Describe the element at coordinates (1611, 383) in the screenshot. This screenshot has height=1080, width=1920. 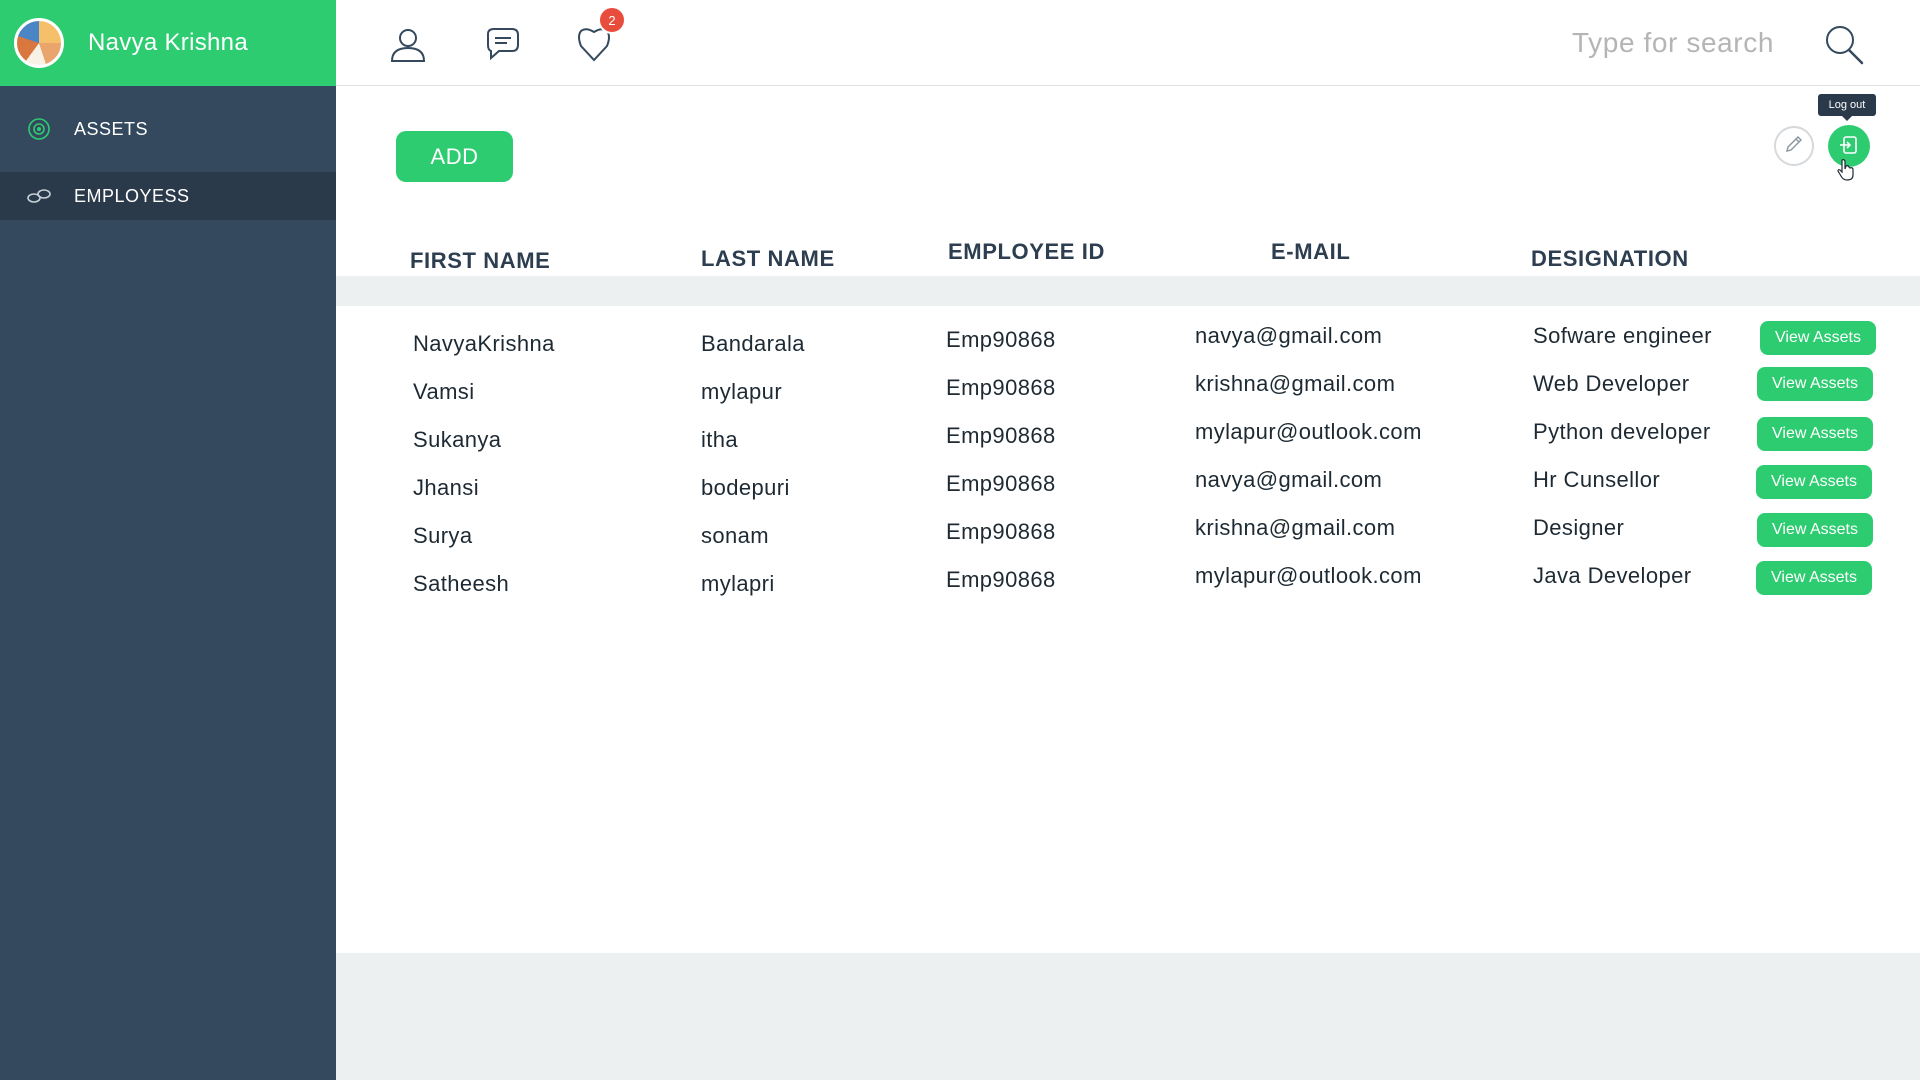
I see `cell-designation: Web Developer` at that location.